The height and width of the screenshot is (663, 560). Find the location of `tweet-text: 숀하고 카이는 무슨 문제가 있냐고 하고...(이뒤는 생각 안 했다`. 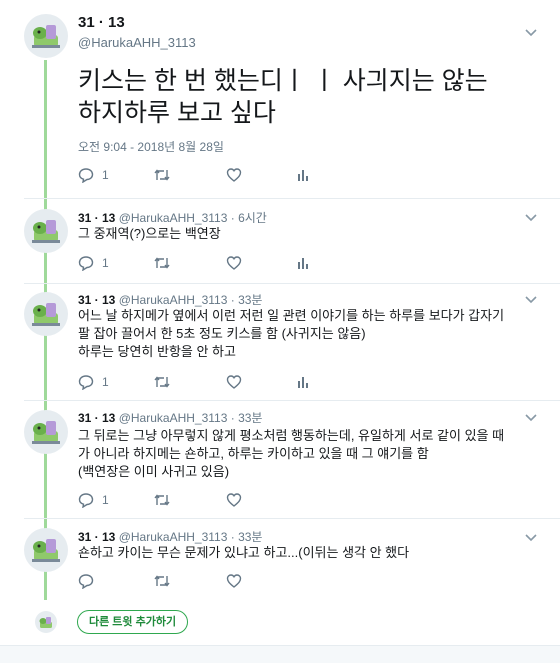

tweet-text: 숀하고 카이는 무슨 문제가 있냐고 하고...(이뒤는 생각 안 했다 is located at coordinates (244, 552).